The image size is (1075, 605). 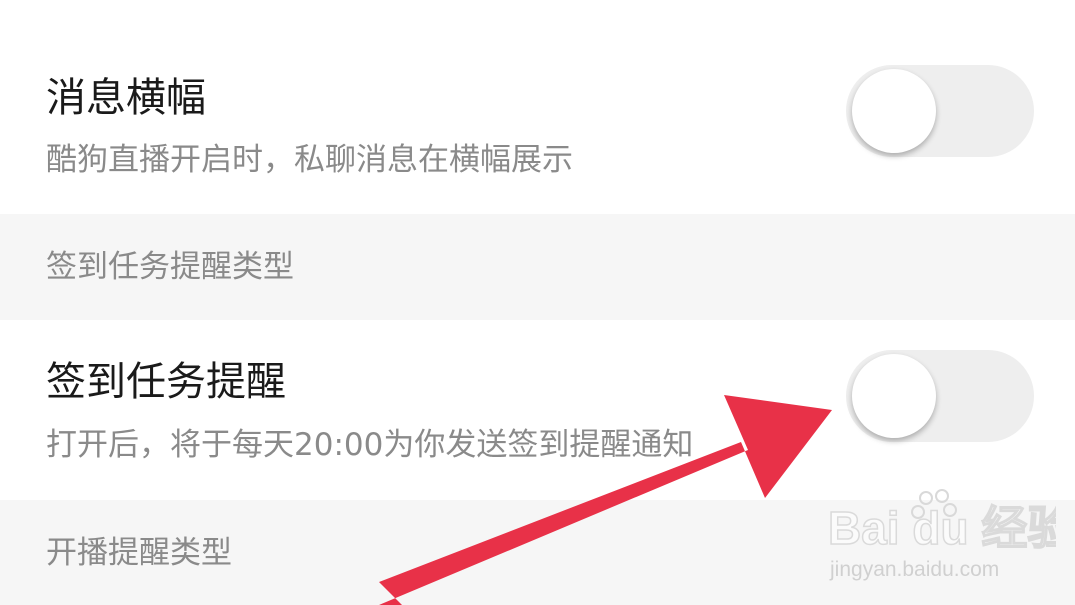 I want to click on checkin-section-label: 签到任务提醒类型, so click(x=170, y=267).